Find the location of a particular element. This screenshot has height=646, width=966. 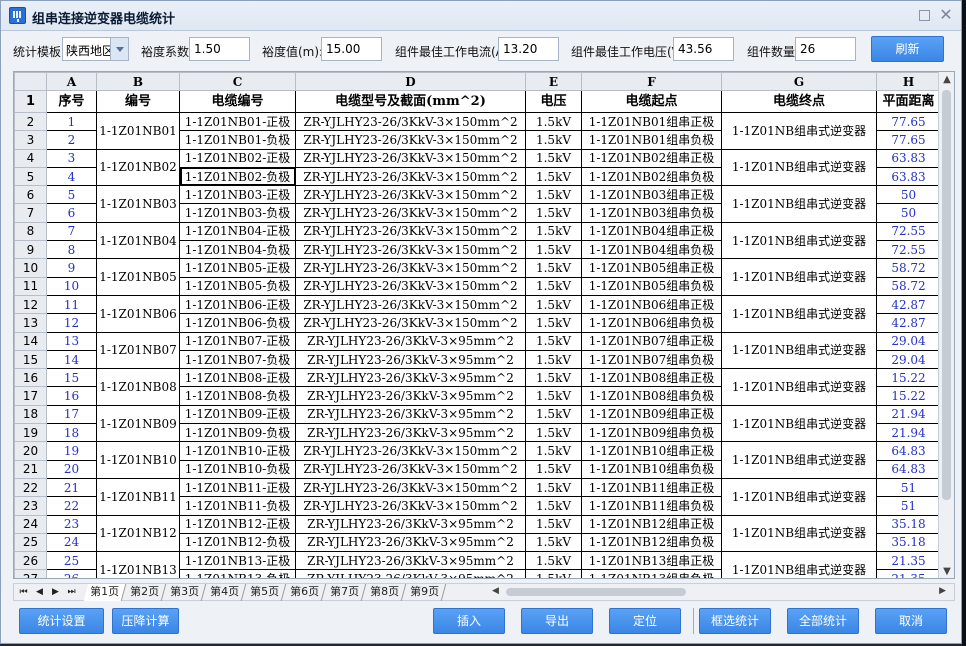

header-cell: 平面距离 is located at coordinates (908, 101).